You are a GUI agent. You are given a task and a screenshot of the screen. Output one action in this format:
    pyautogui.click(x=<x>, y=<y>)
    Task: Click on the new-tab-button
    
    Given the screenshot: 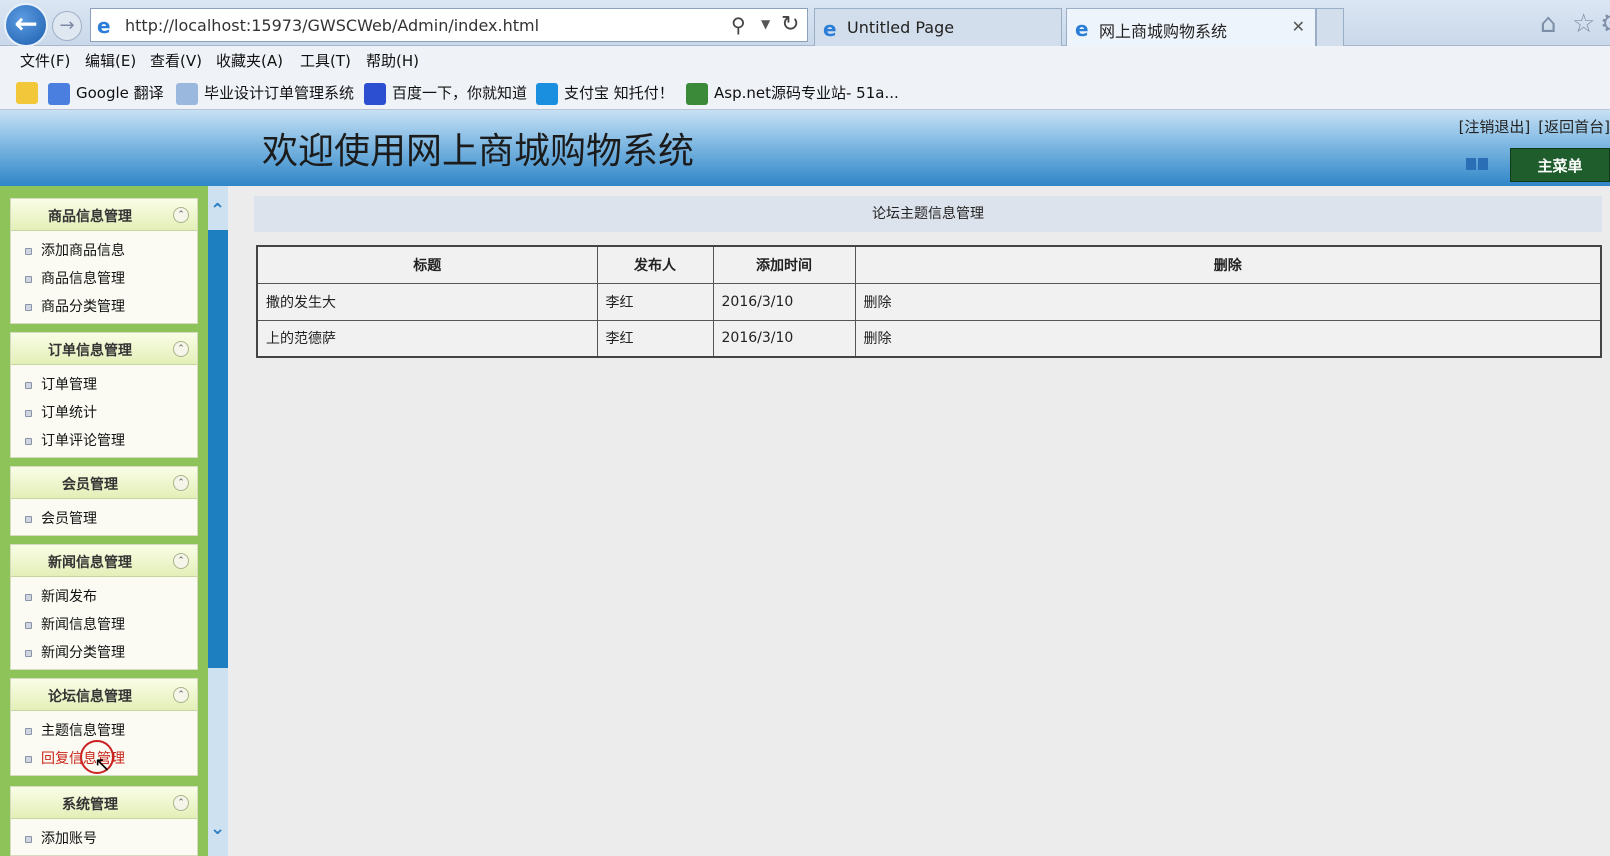 What is the action you would take?
    pyautogui.click(x=1330, y=27)
    